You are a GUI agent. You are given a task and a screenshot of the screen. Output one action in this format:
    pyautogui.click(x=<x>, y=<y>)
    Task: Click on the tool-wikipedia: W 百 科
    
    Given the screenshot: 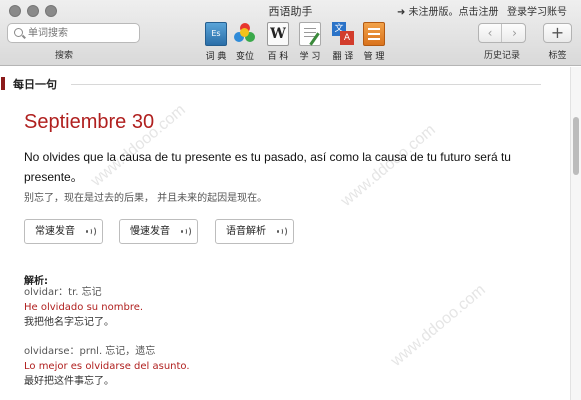 What is the action you would take?
    pyautogui.click(x=278, y=42)
    